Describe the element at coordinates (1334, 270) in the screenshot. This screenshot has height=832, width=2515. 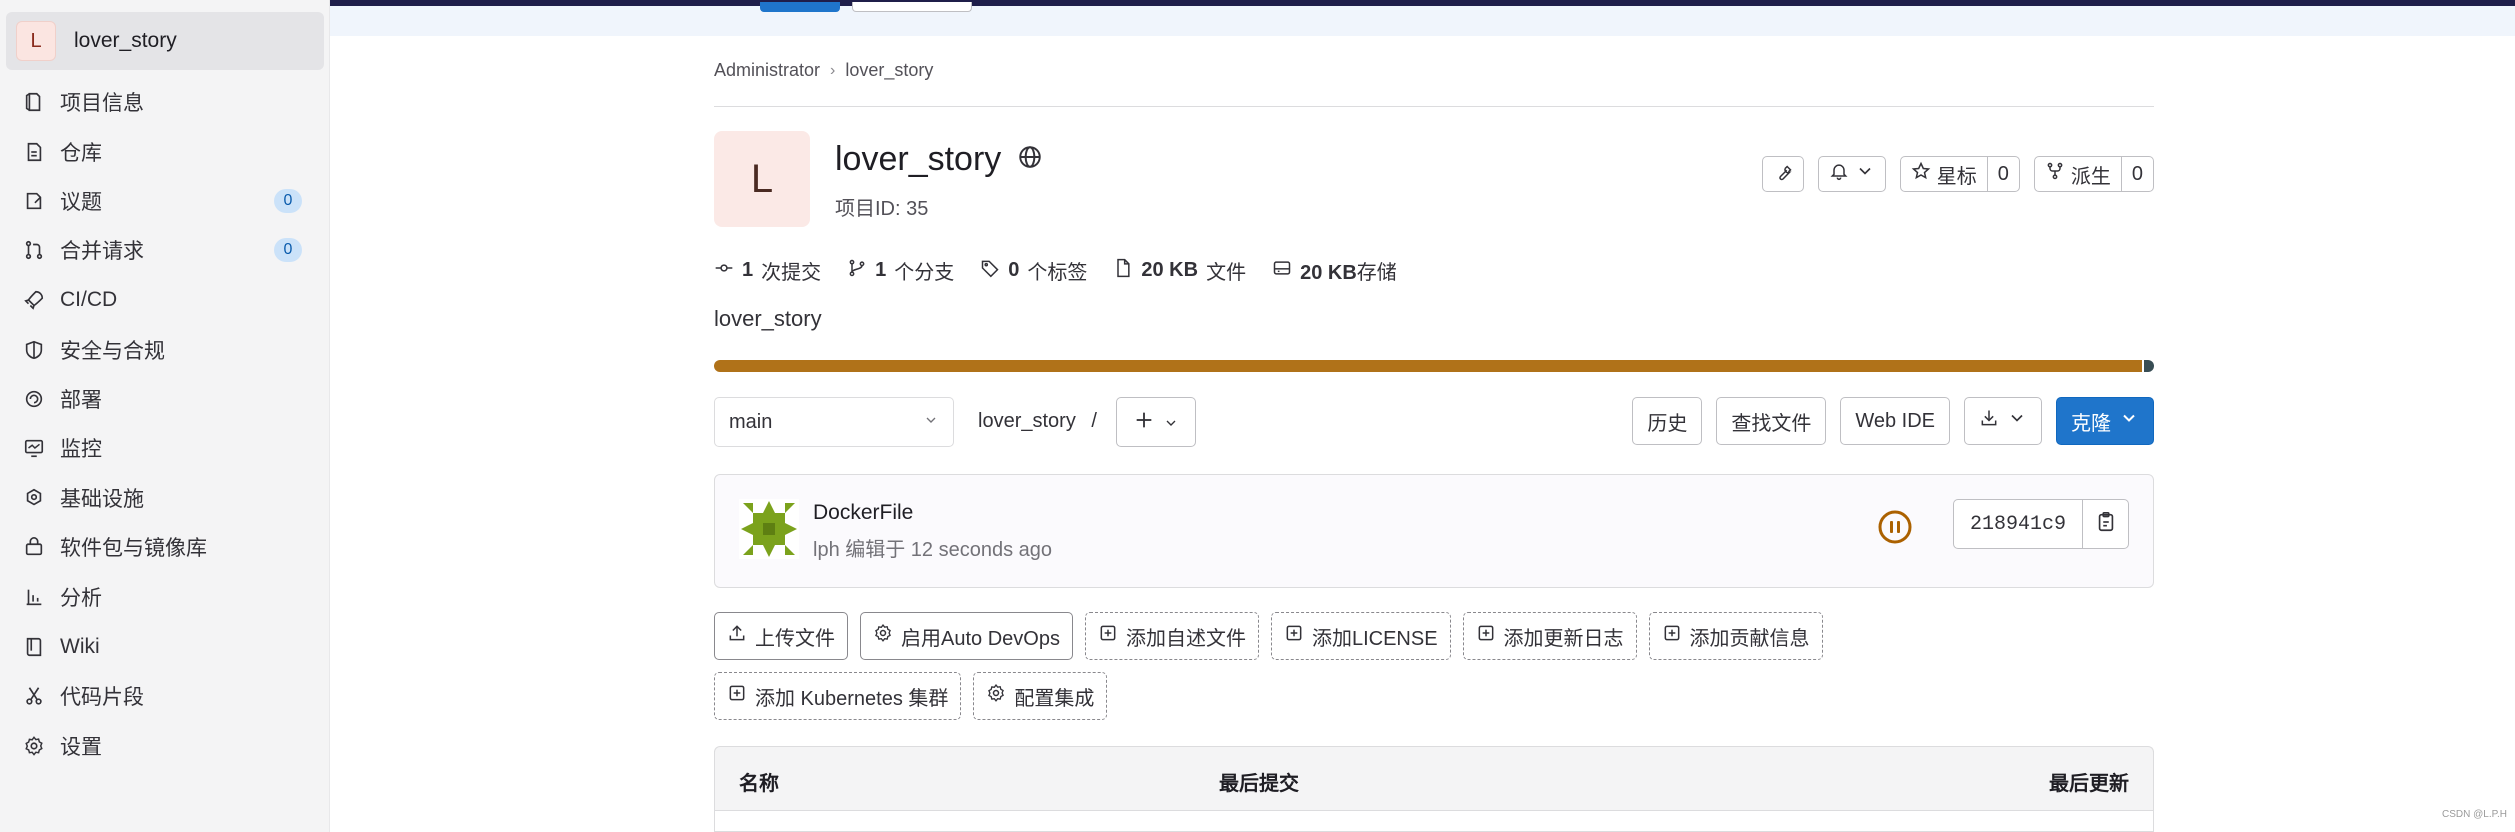
I see `storage-stat: 20 KB存储` at that location.